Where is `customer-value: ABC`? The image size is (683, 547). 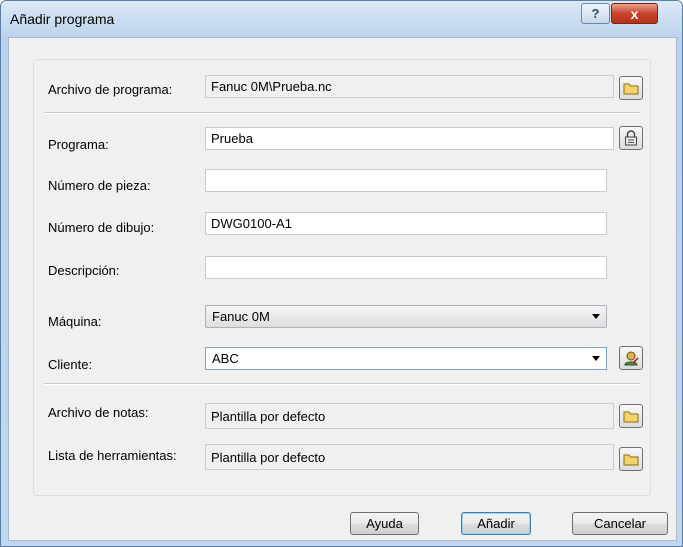 customer-value: ABC is located at coordinates (225, 358).